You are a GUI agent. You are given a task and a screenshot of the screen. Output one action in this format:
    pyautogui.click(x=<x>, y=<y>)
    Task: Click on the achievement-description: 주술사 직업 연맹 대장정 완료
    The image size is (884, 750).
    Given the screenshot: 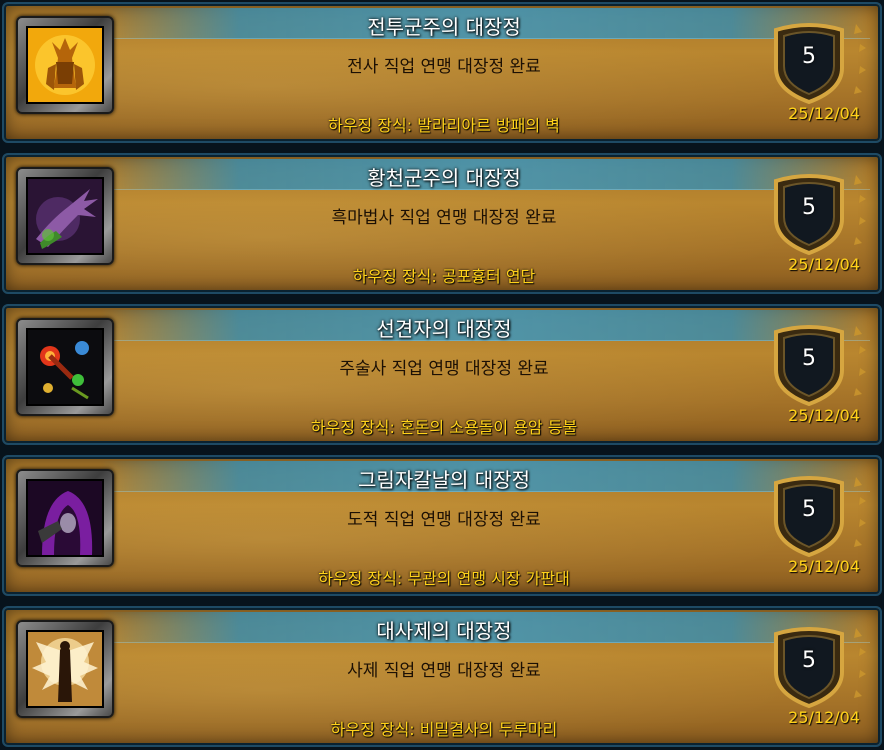 What is the action you would take?
    pyautogui.click(x=444, y=369)
    